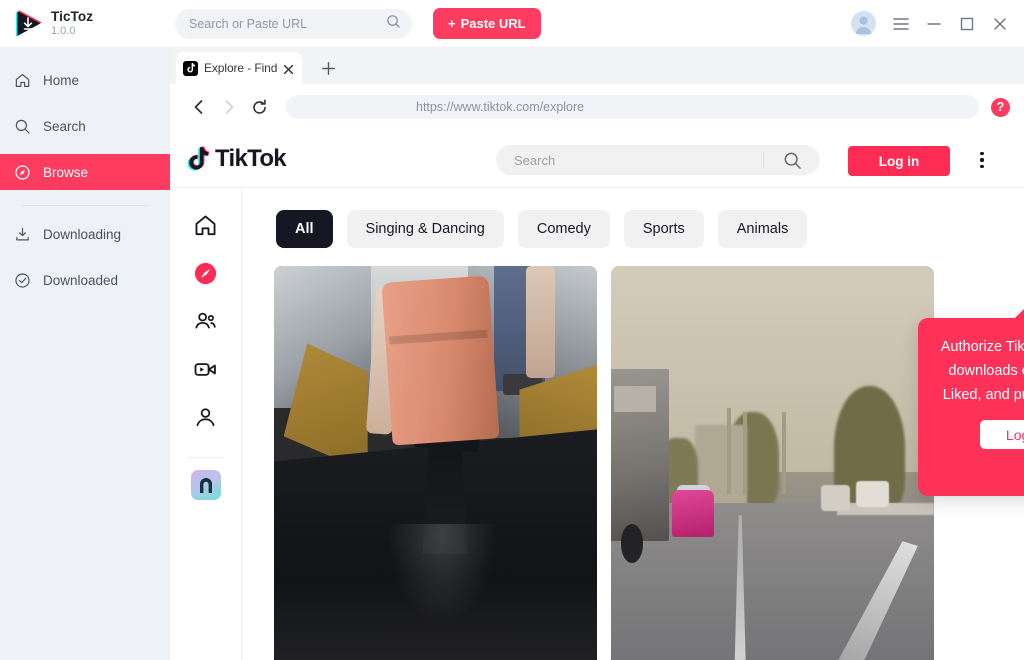 The height and width of the screenshot is (660, 1024). Describe the element at coordinates (934, 24) in the screenshot. I see `minimize-icon` at that location.